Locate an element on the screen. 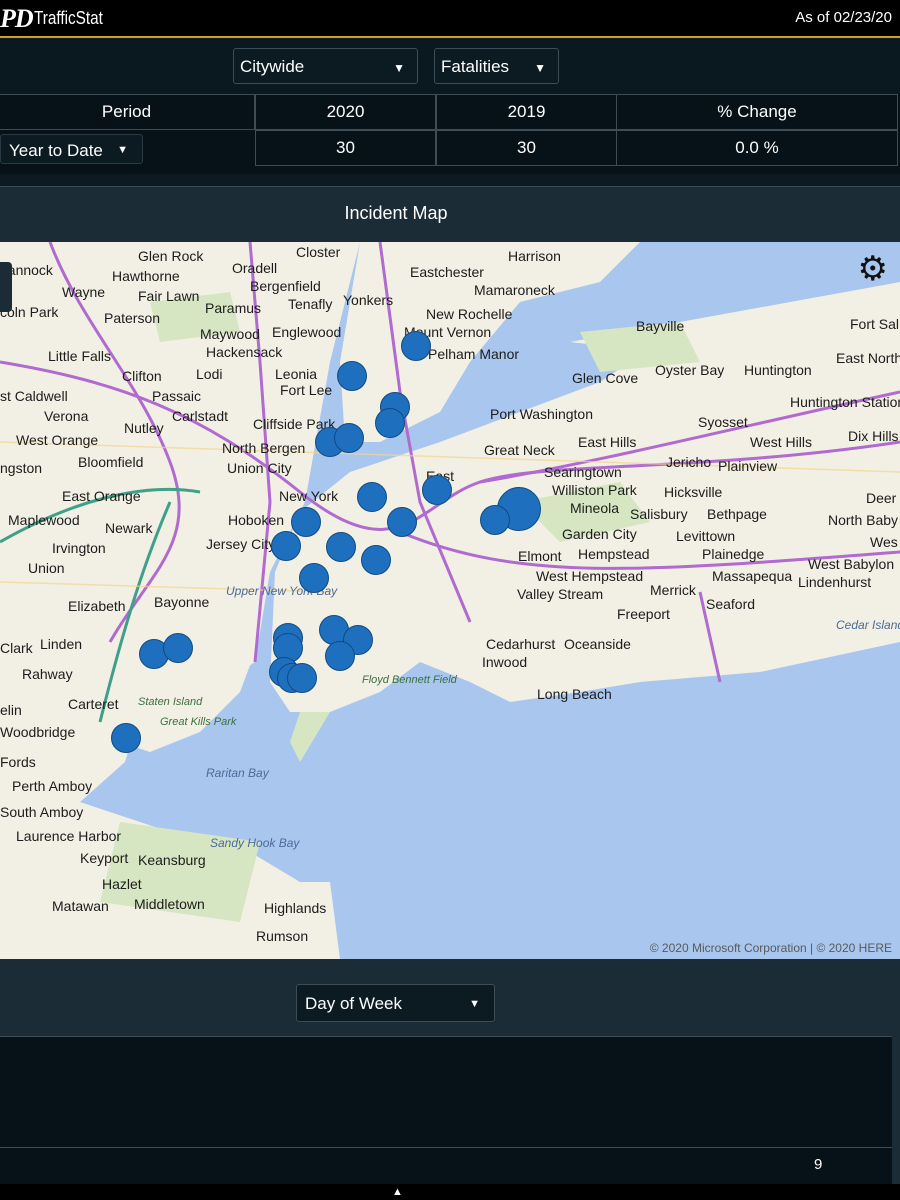 This screenshot has width=900, height=1200. area-dropdown-label: Citywide is located at coordinates (272, 66).